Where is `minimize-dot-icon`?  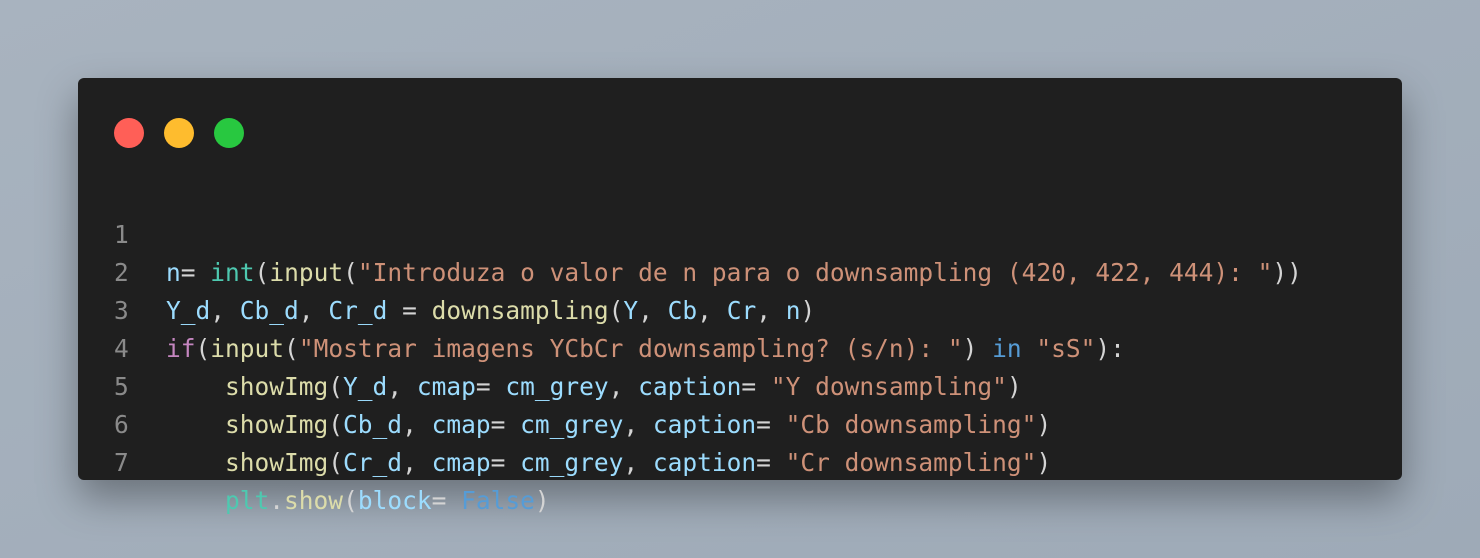
minimize-dot-icon is located at coordinates (179, 133).